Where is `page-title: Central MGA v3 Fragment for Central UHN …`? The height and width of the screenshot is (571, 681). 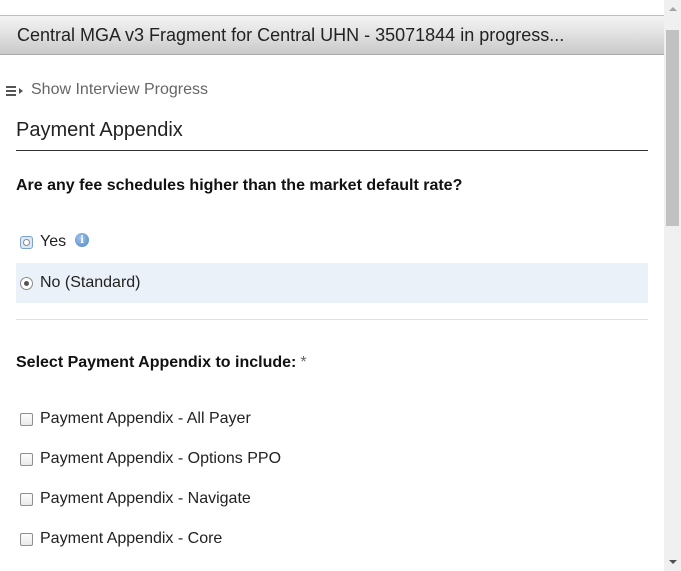
page-title: Central MGA v3 Fragment for Central UHN … is located at coordinates (291, 35).